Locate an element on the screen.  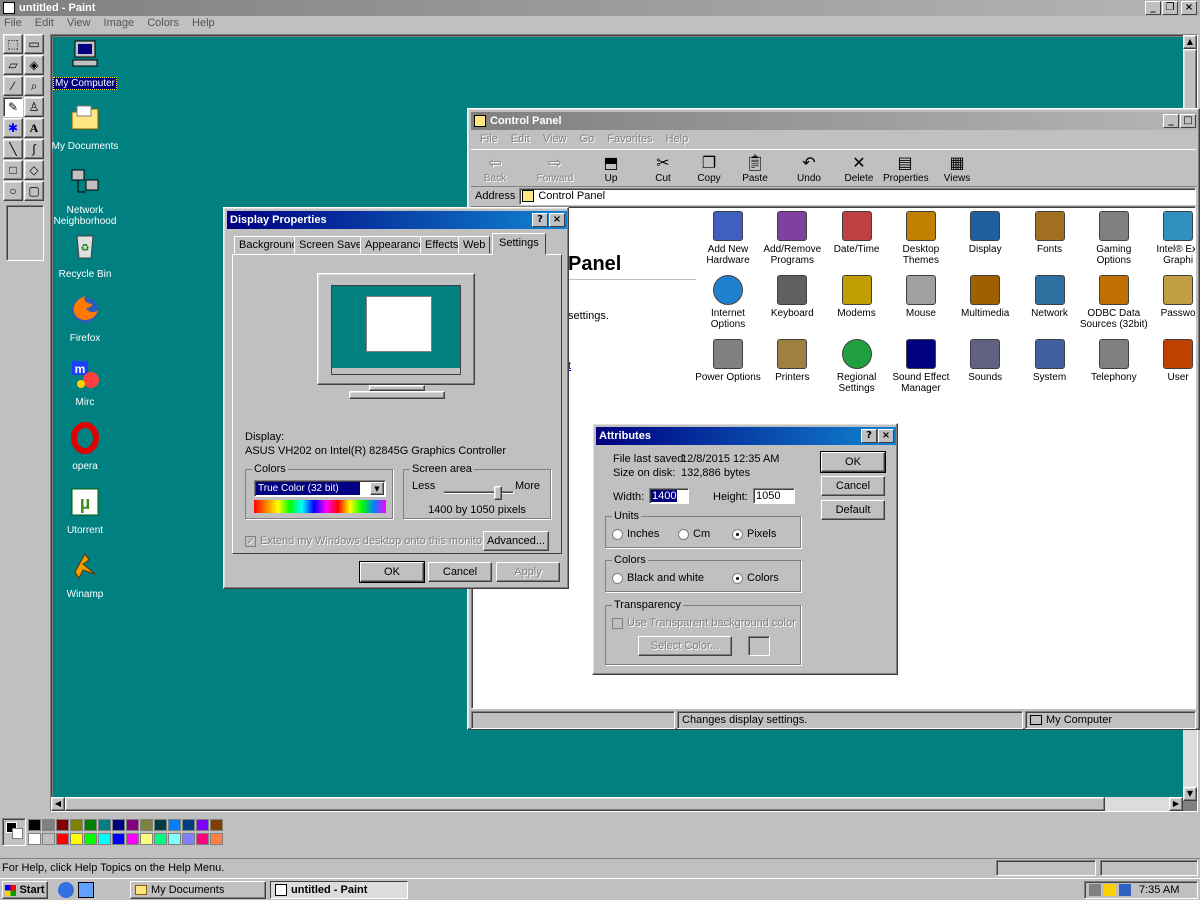
attr-close-button: × is located at coordinates (886, 436).